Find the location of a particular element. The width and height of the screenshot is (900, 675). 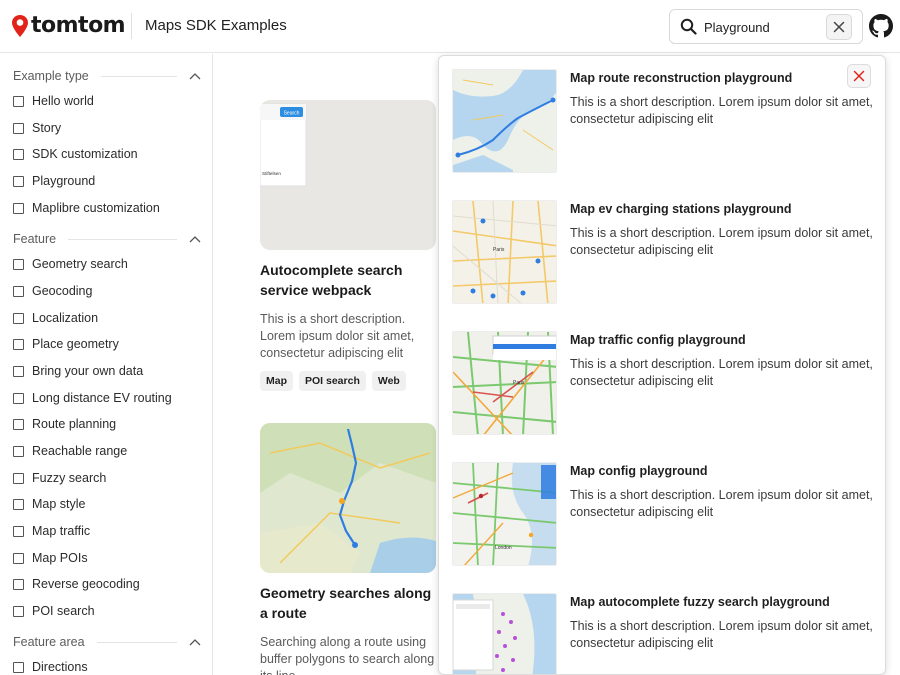

filter-poi-search: POI search is located at coordinates (54, 611).